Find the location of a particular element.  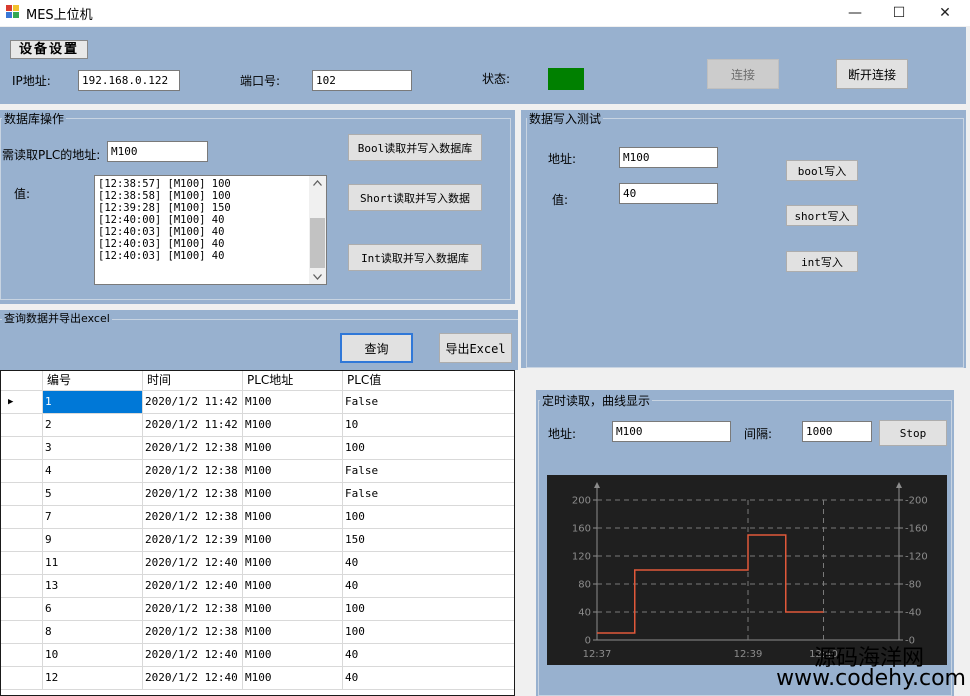

grid-cell: 11 is located at coordinates (93, 563).